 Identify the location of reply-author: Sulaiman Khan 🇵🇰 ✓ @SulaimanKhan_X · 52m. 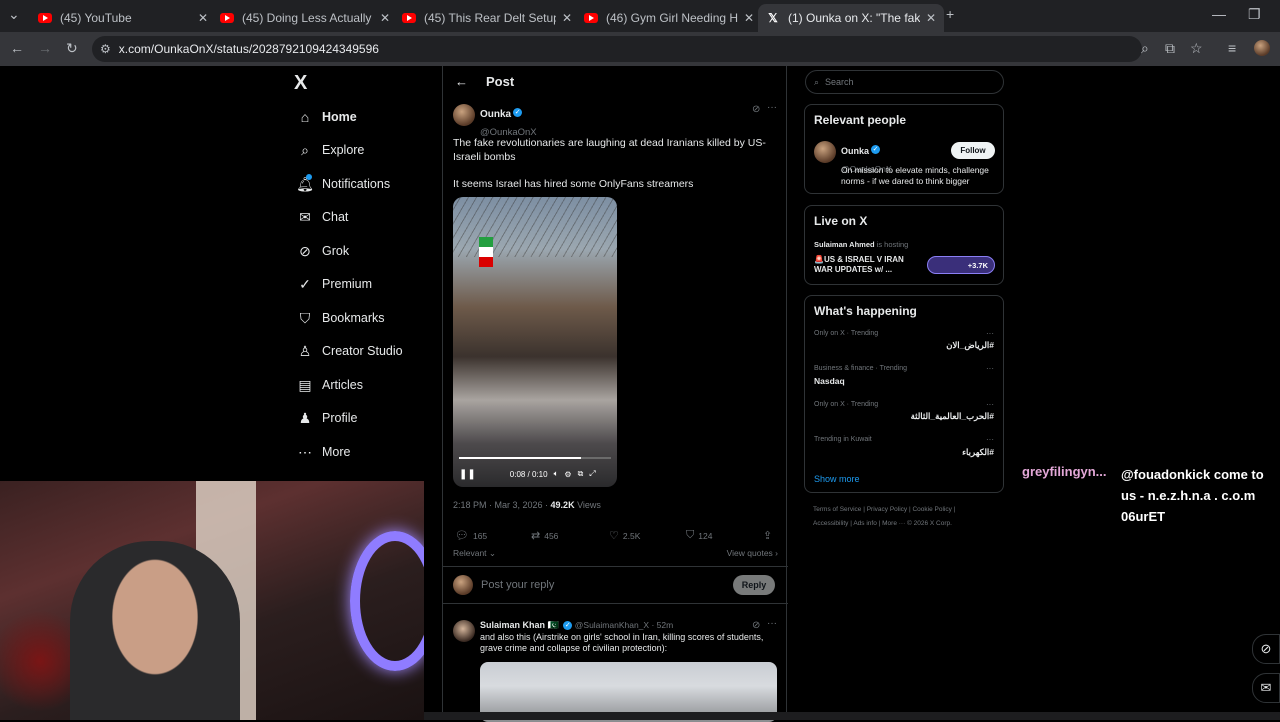
(576, 625).